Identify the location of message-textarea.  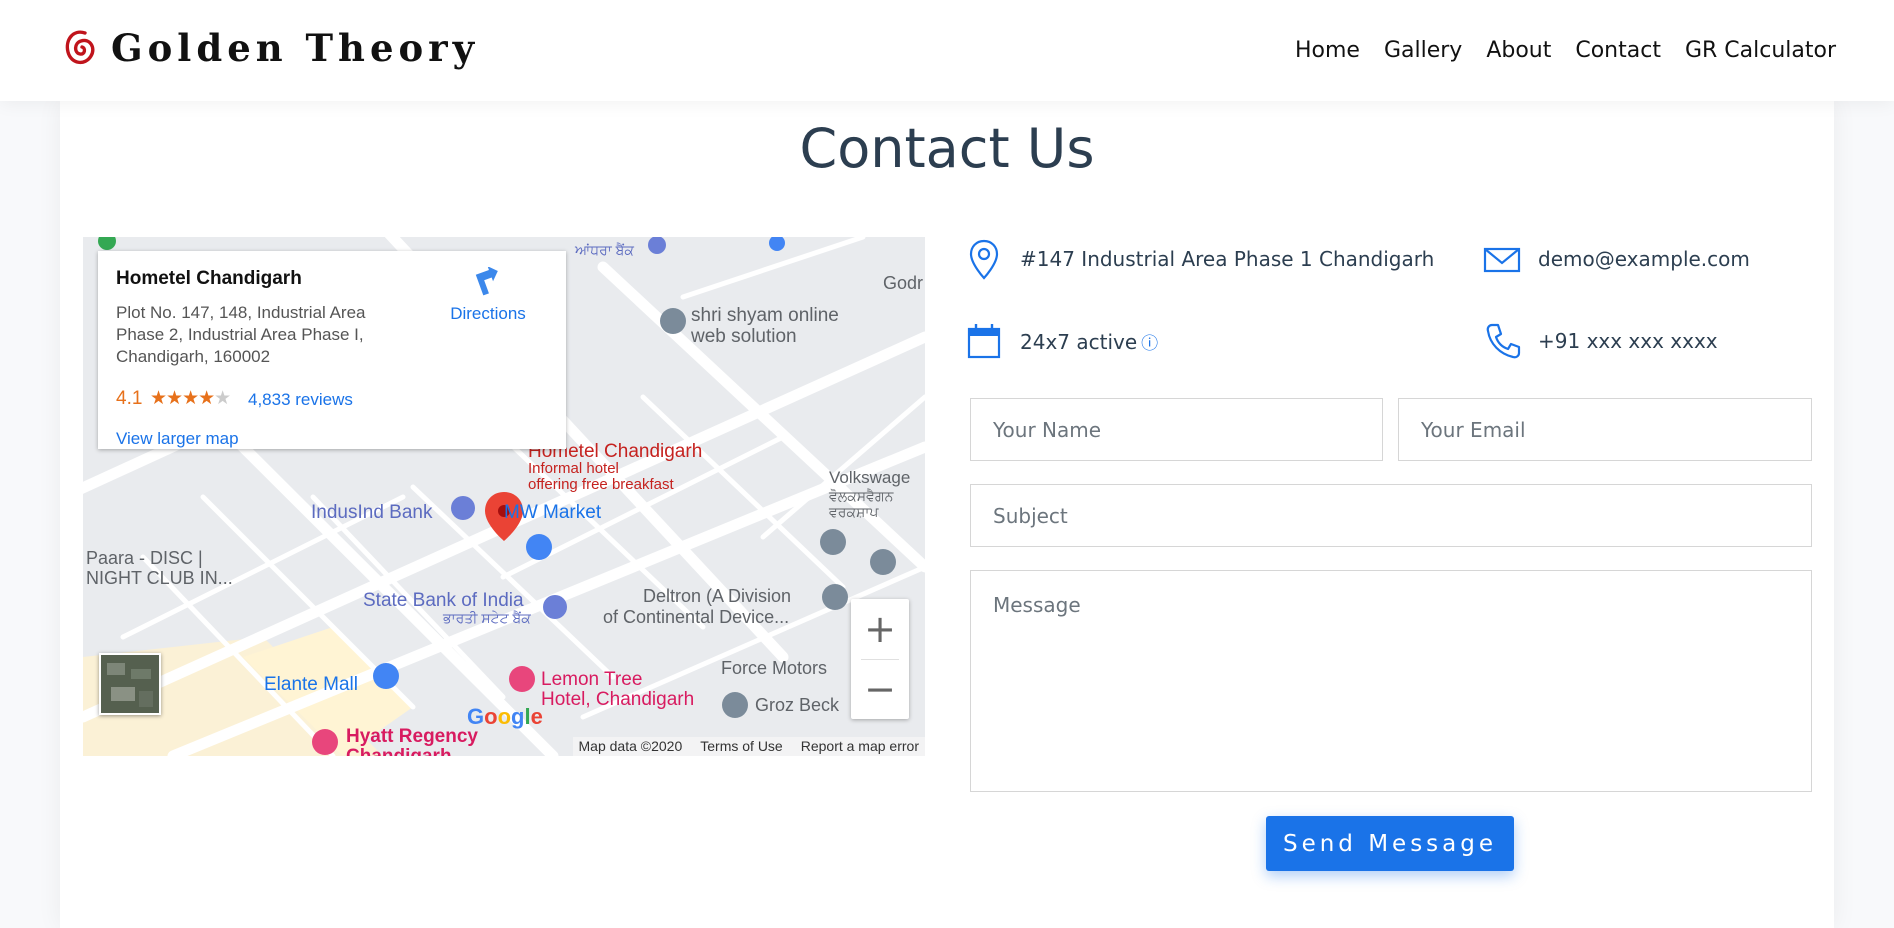
(1391, 681).